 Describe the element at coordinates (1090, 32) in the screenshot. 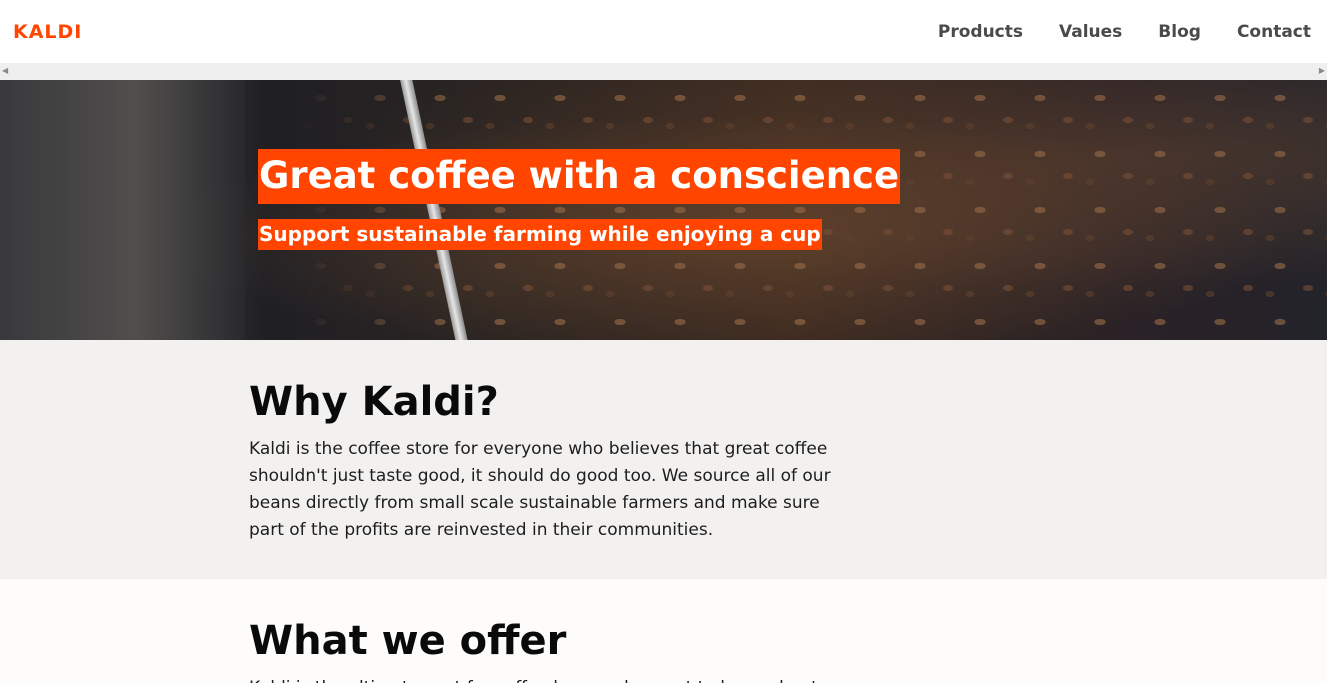

I see `nav-link-values: Values` at that location.